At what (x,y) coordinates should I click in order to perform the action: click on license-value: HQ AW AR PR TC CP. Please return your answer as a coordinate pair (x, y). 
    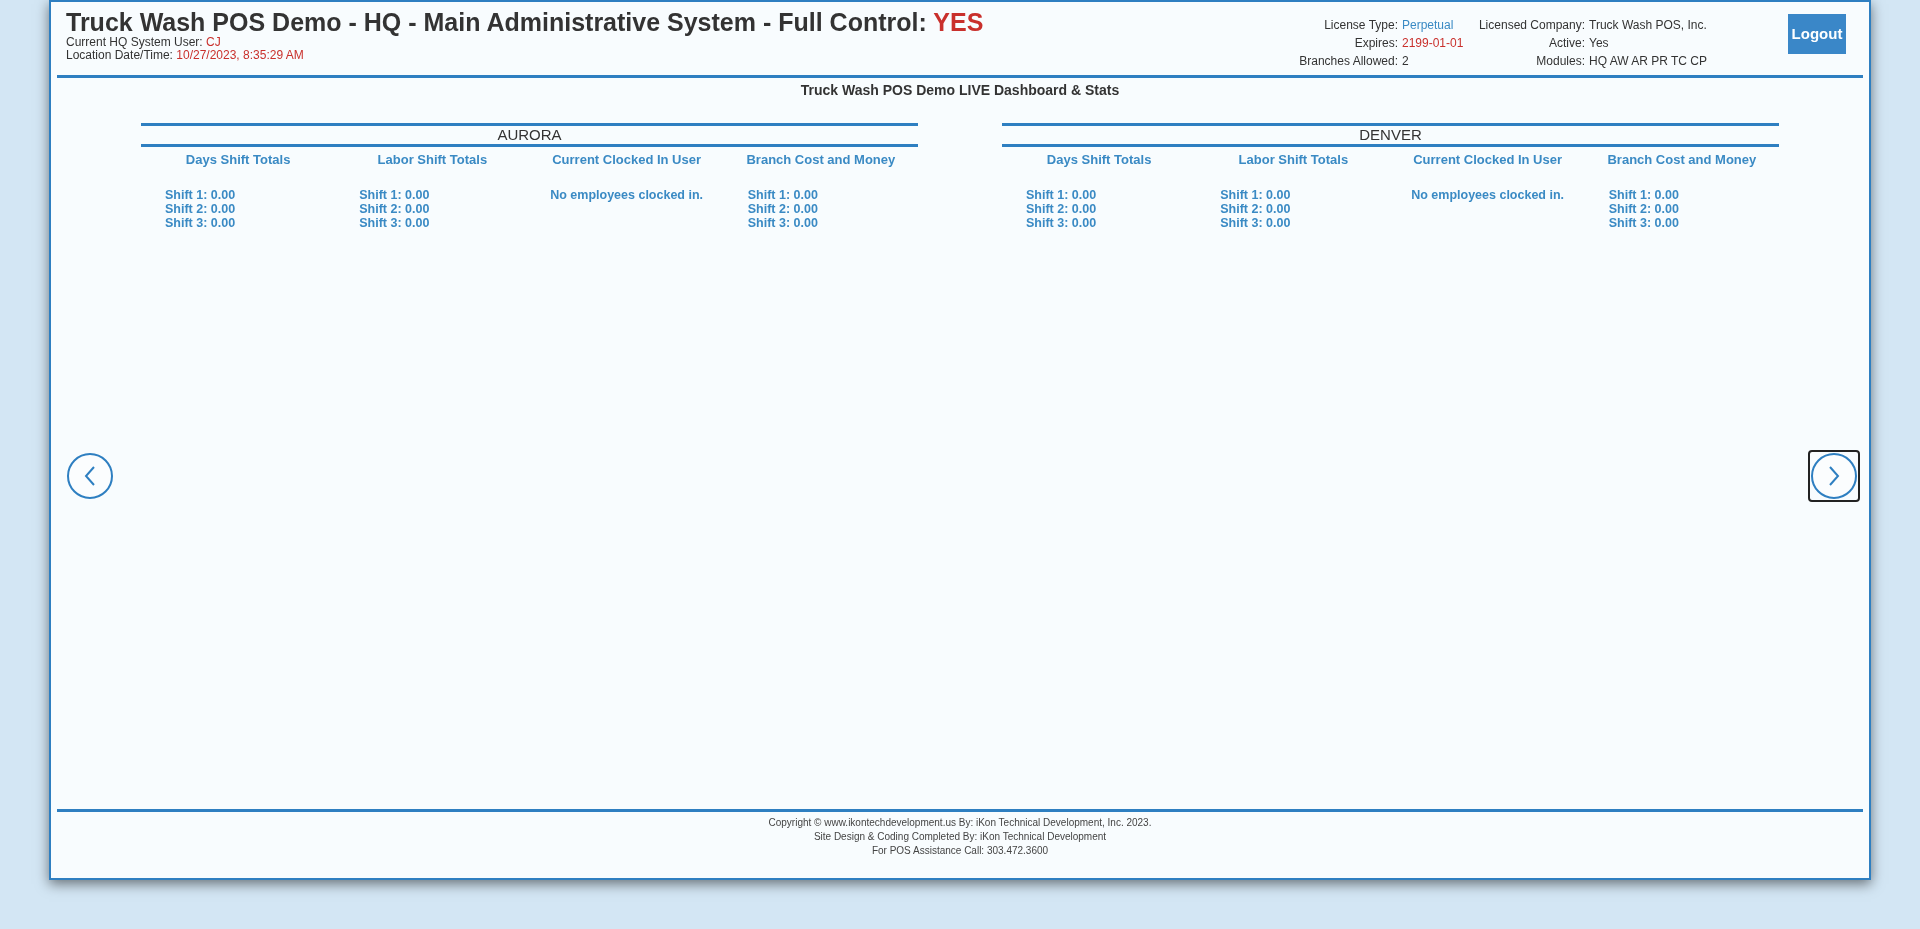
    Looking at the image, I should click on (1648, 61).